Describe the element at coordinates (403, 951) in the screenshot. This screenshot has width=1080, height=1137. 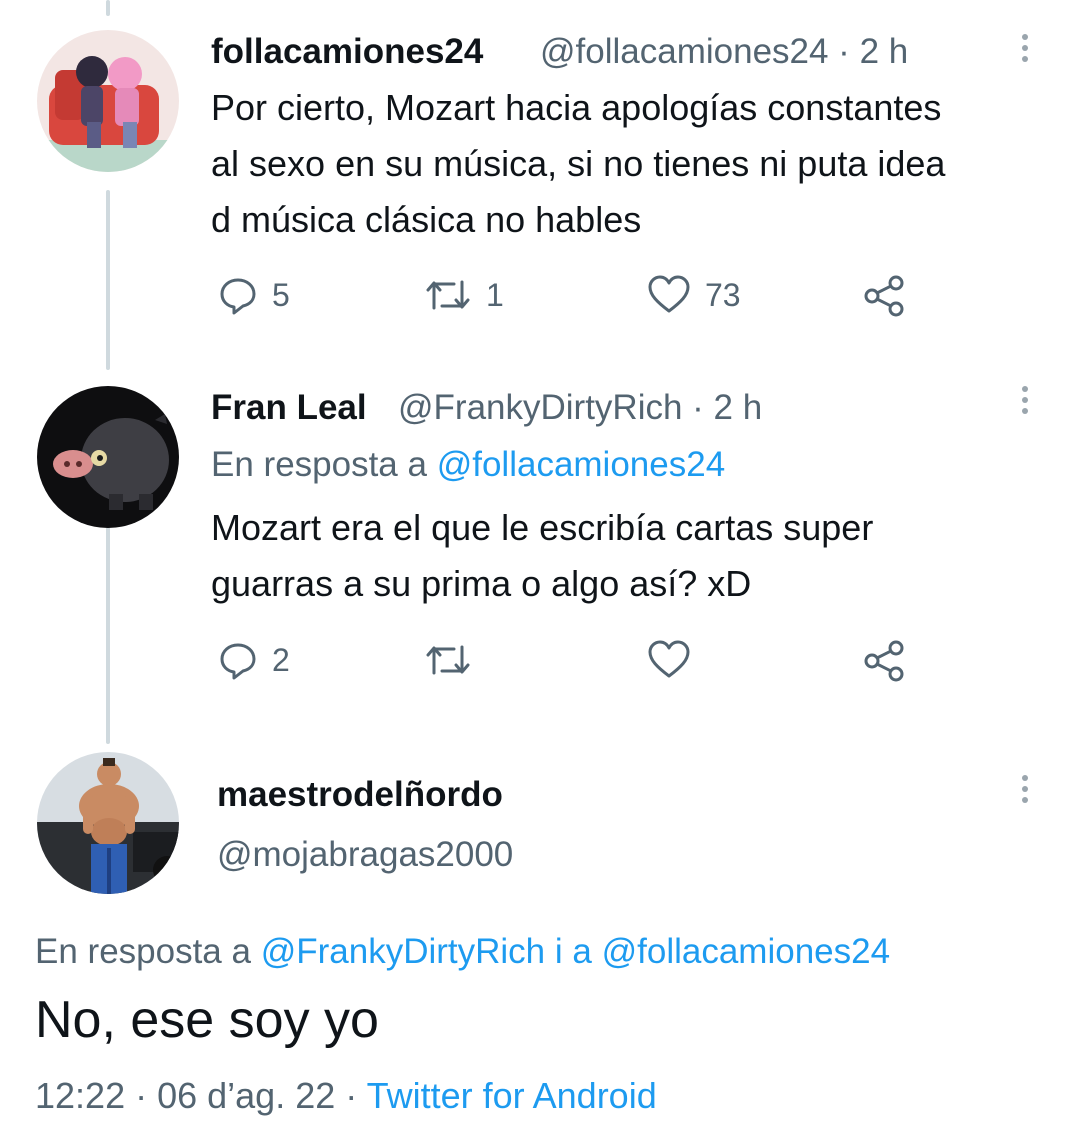
I see `reply-mention-link: @FrankyDirtyRich` at that location.